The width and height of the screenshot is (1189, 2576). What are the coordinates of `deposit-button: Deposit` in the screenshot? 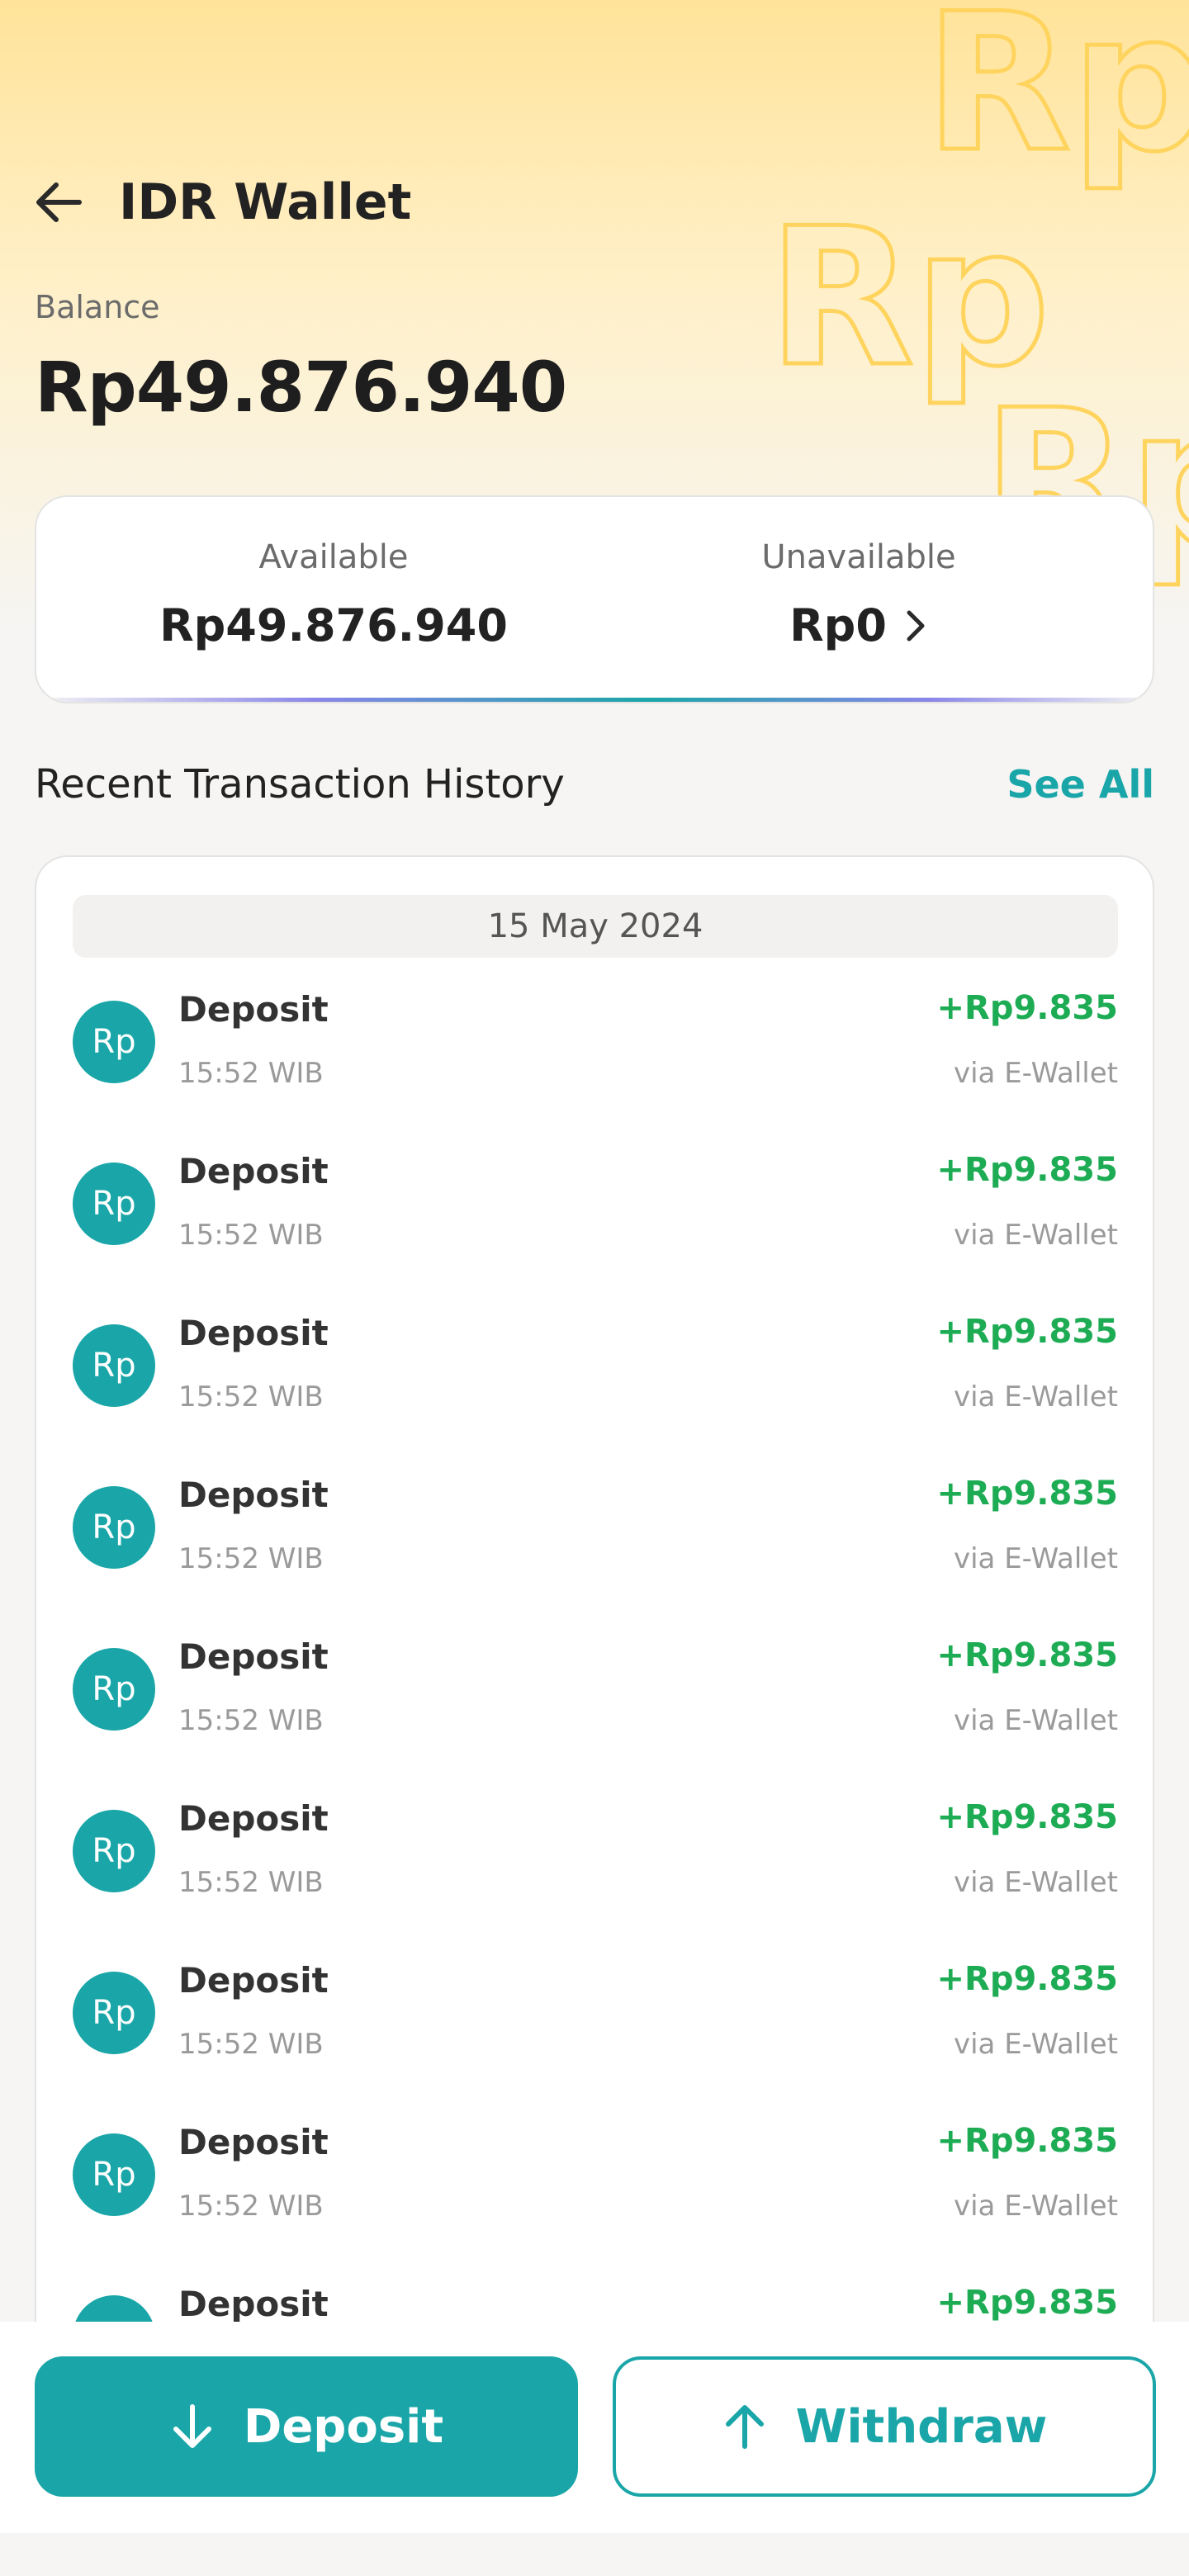 It's located at (306, 2426).